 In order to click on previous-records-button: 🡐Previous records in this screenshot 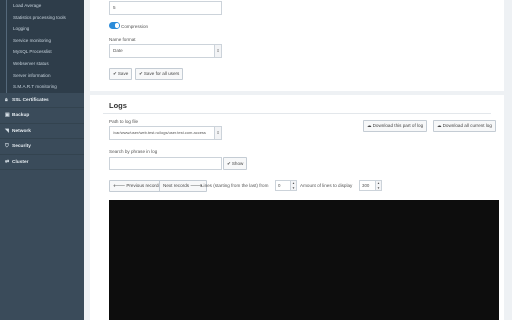, I will do `click(137, 186)`.